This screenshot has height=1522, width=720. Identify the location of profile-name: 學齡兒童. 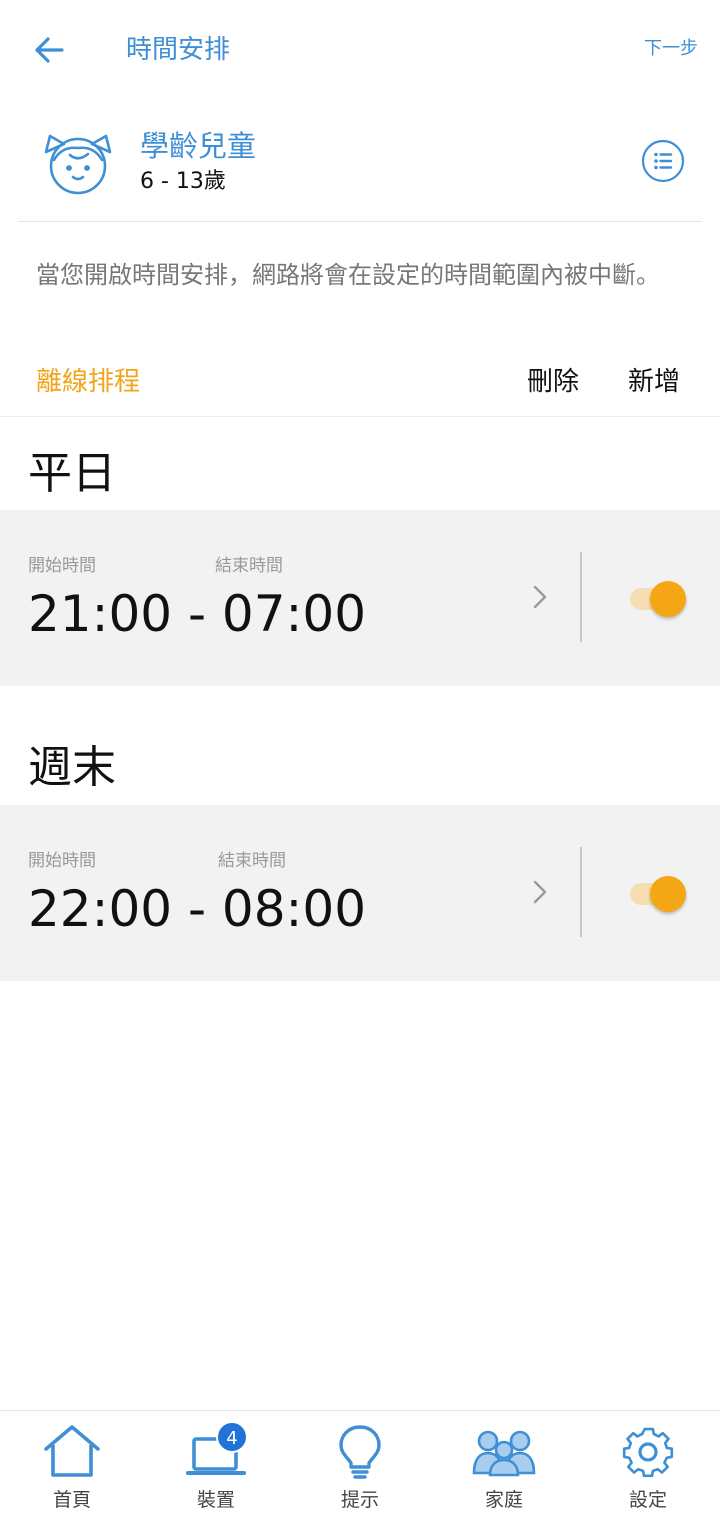
(198, 146).